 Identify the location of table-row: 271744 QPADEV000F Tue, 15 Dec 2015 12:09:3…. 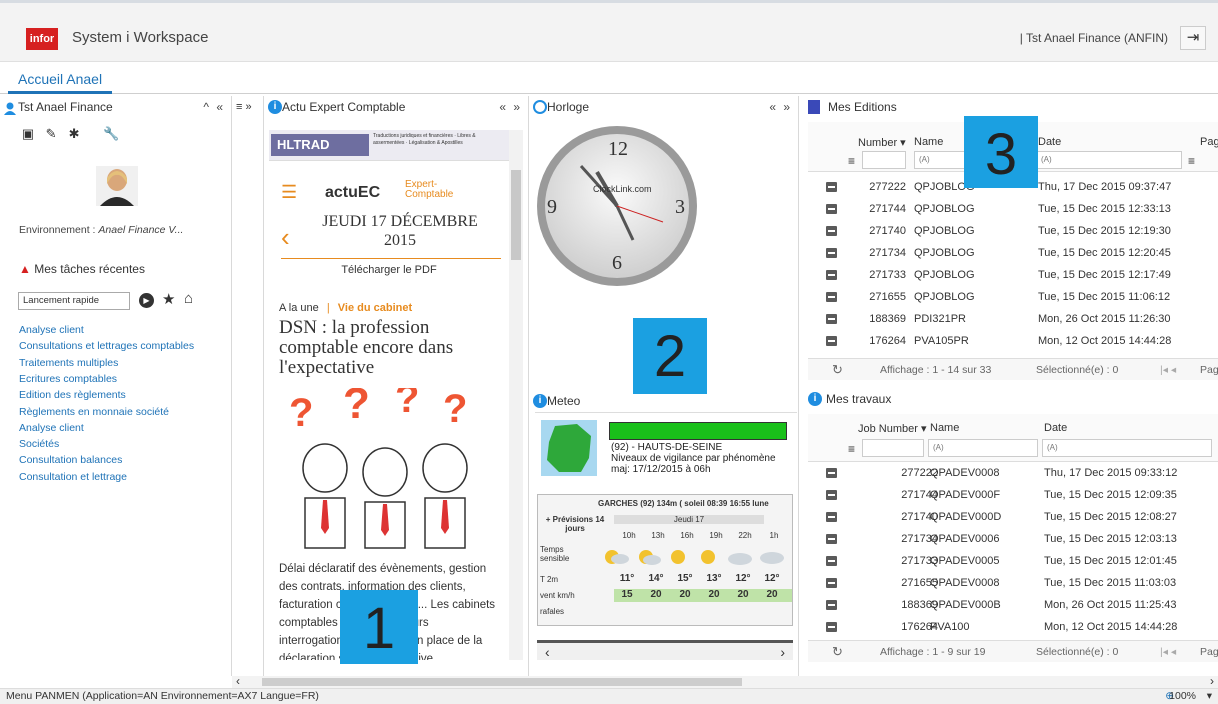
(1013, 495).